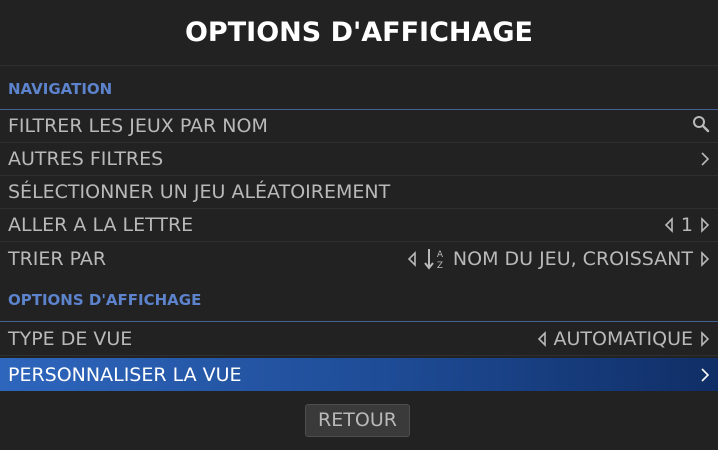 The height and width of the screenshot is (450, 718). Describe the element at coordinates (70, 339) in the screenshot. I see `menu-item-label: TYPE DE VUE` at that location.